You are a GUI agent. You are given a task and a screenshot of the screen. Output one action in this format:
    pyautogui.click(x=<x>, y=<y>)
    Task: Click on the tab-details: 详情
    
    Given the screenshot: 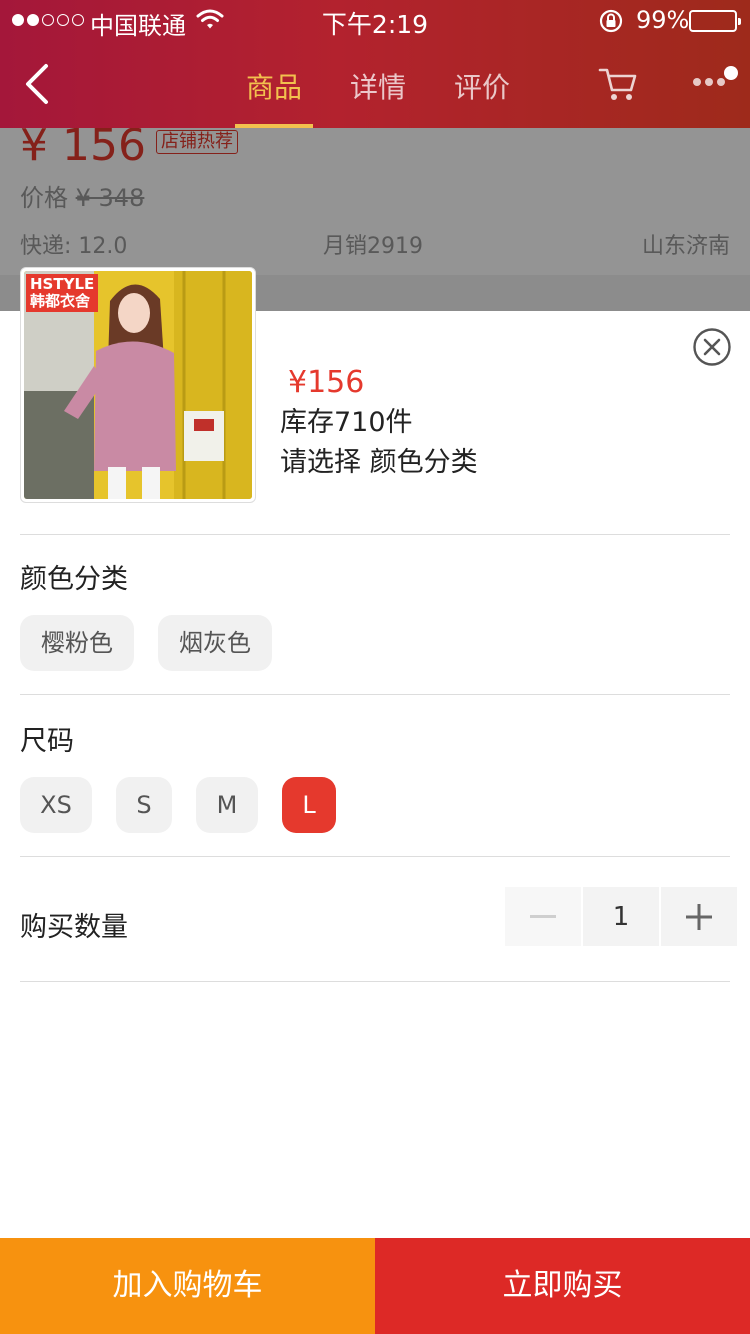 What is the action you would take?
    pyautogui.click(x=378, y=96)
    